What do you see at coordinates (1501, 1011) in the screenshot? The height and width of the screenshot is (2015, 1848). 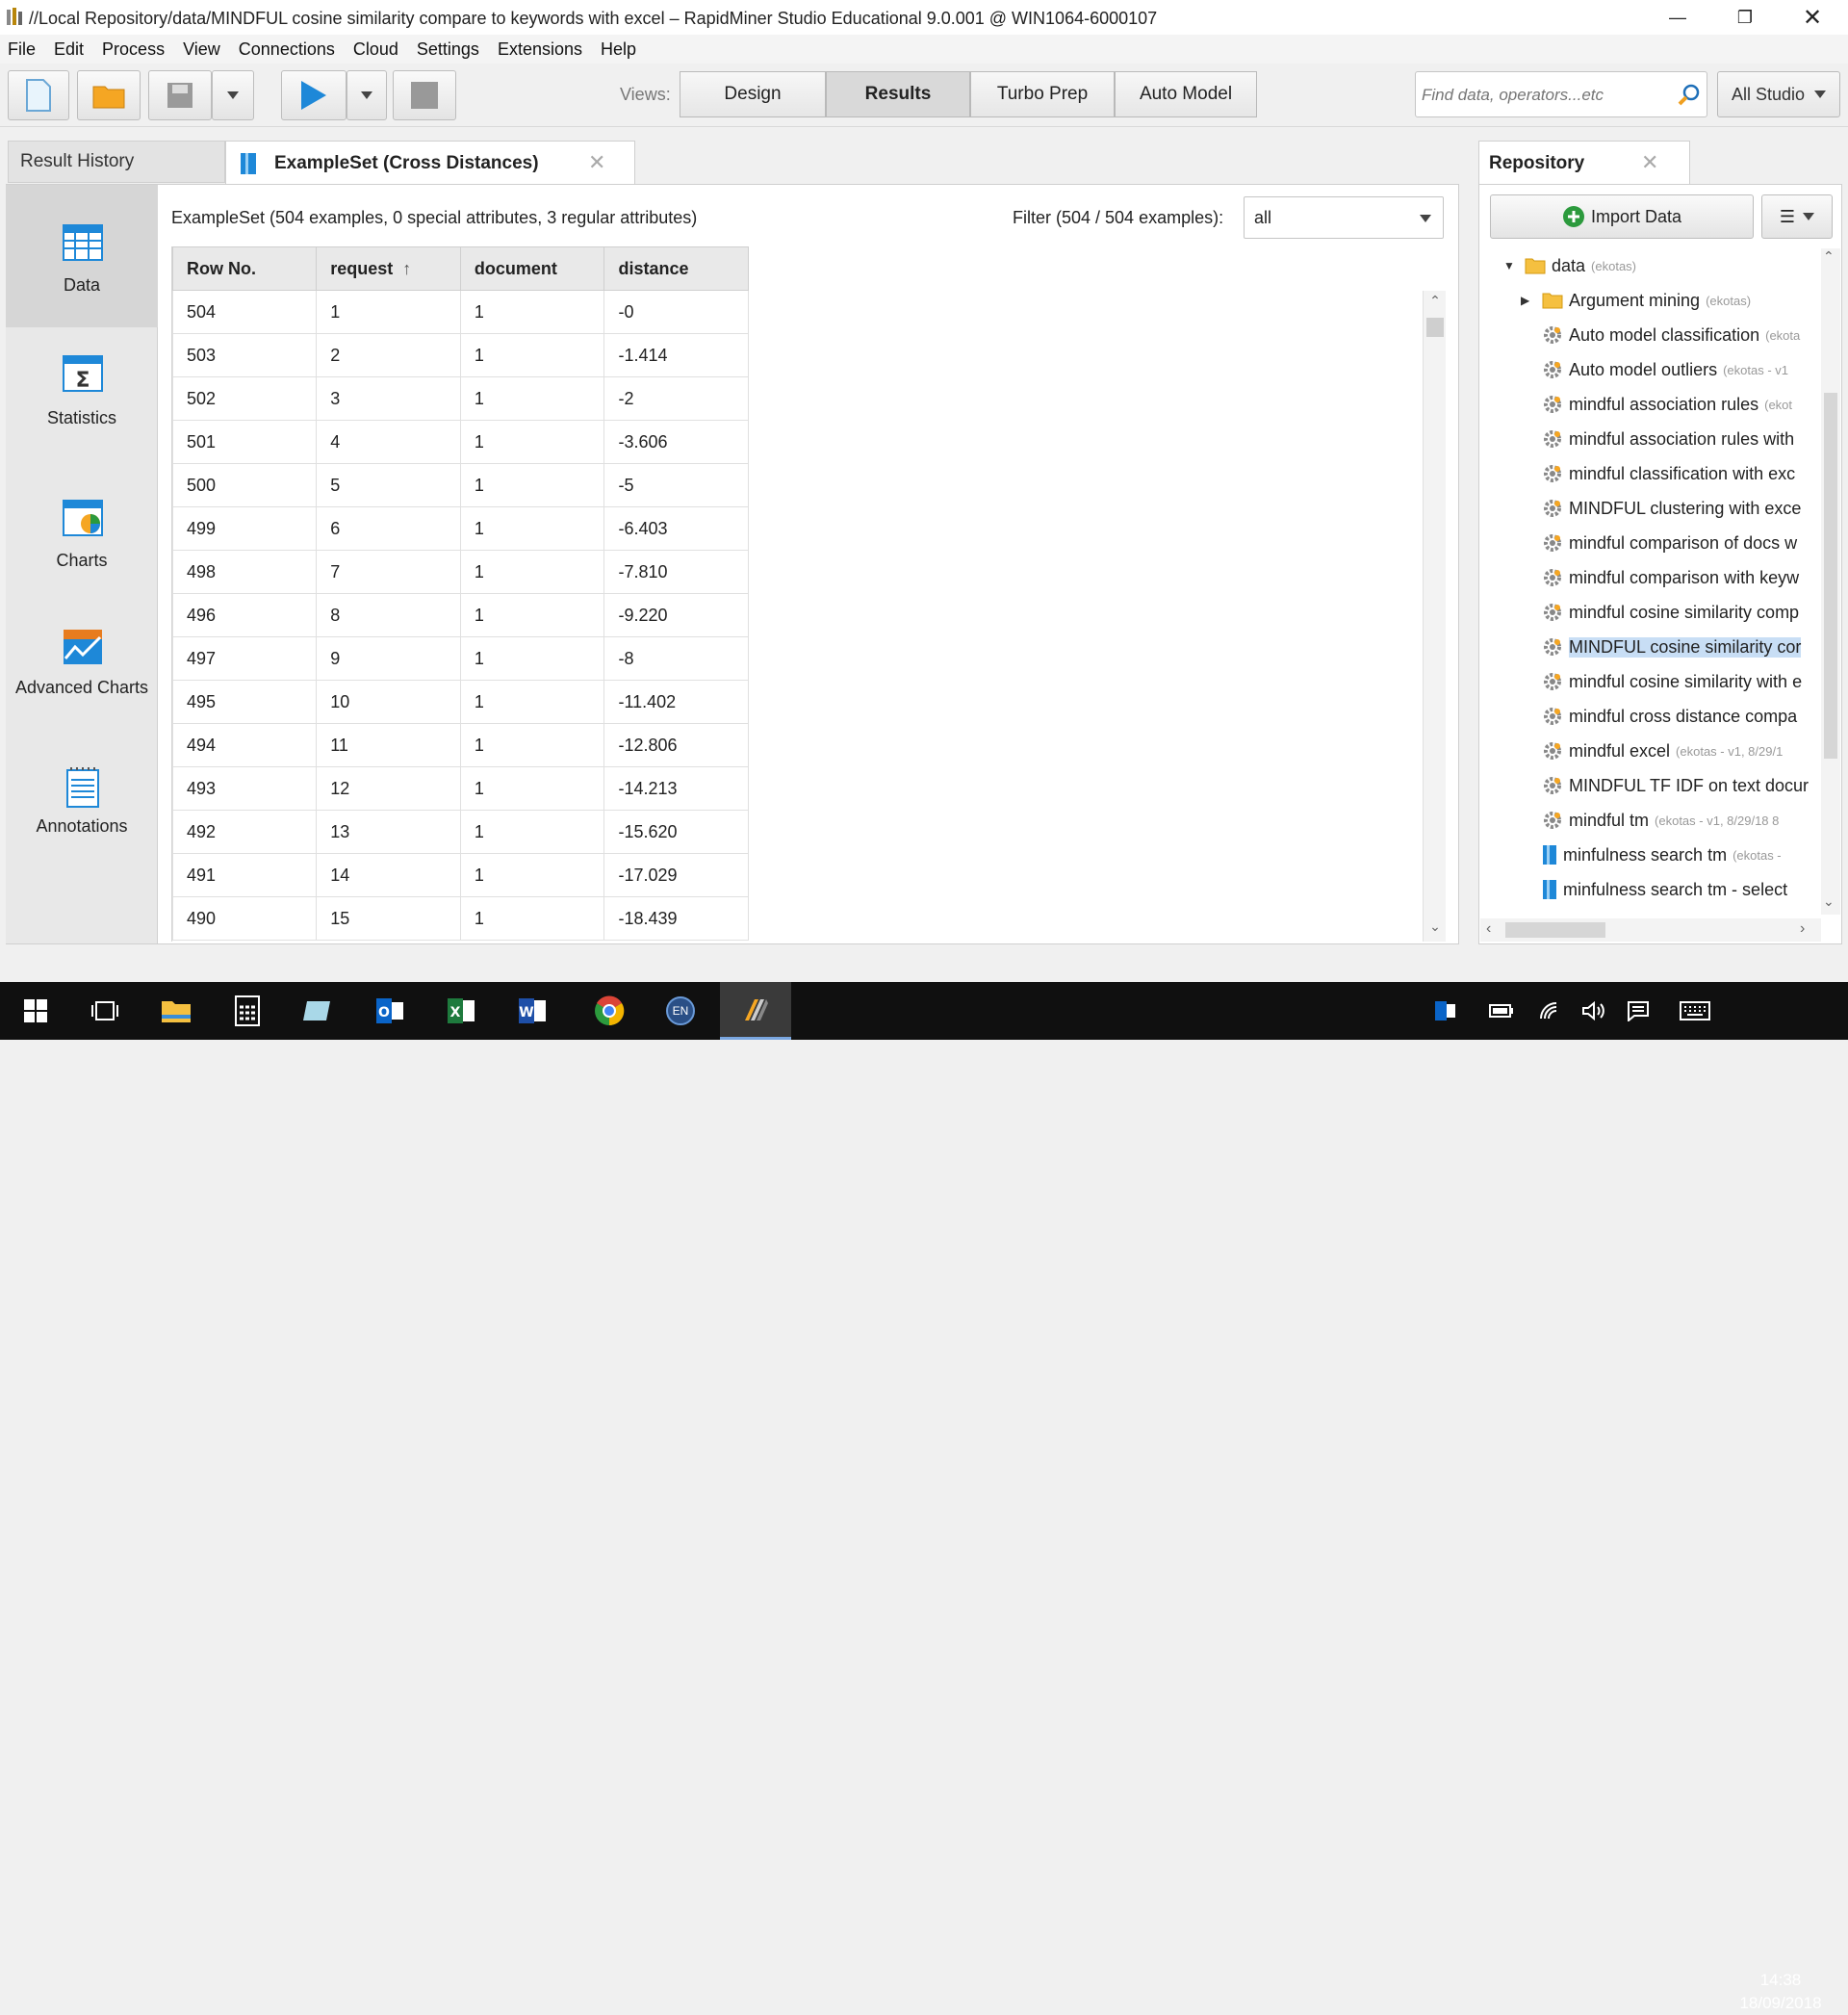 I see `tray-battery` at bounding box center [1501, 1011].